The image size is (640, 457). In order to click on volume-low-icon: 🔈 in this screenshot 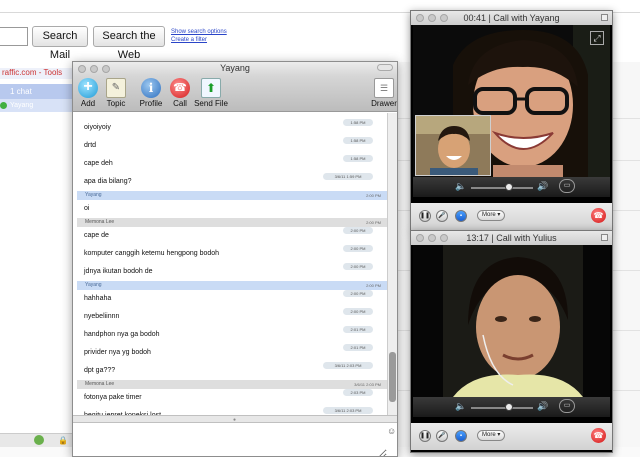, I will do `click(461, 186)`.